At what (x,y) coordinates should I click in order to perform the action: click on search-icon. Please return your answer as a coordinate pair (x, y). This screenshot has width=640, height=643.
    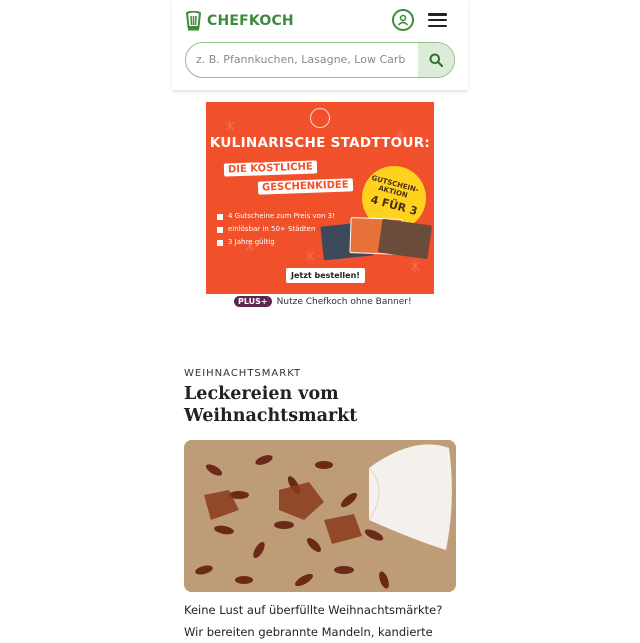
    Looking at the image, I should click on (436, 60).